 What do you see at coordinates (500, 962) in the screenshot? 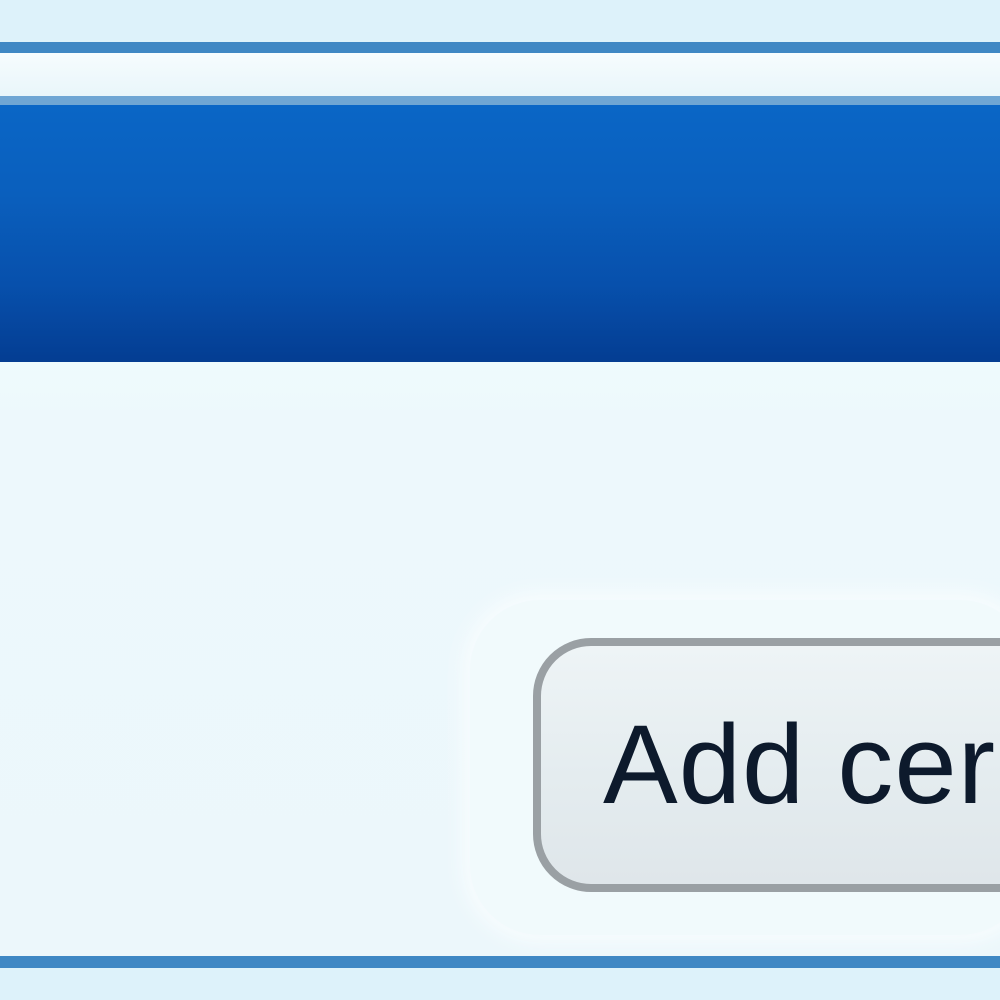
I see `bottom-divider` at bounding box center [500, 962].